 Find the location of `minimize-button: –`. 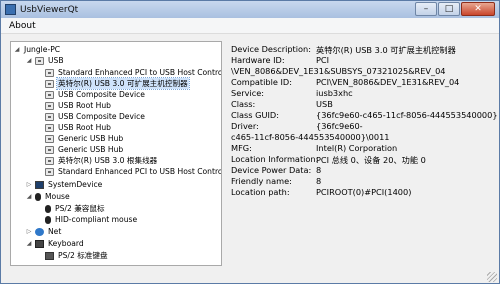

minimize-button: – is located at coordinates (426, 9).